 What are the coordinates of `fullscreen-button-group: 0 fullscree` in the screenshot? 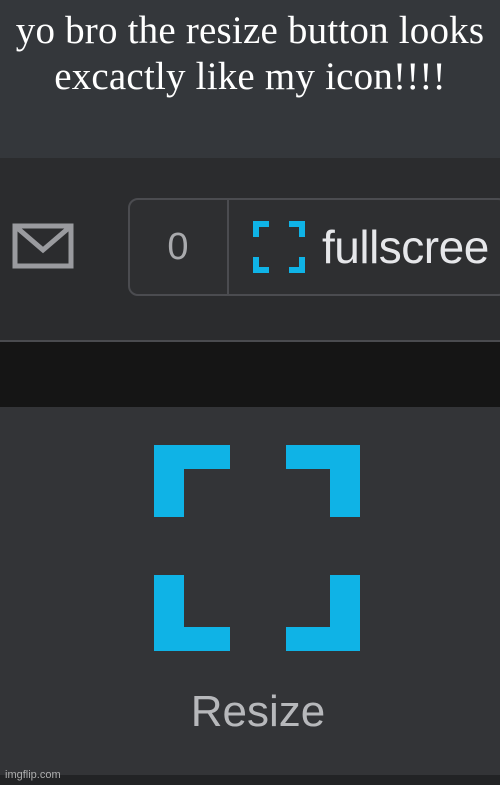 It's located at (314, 247).